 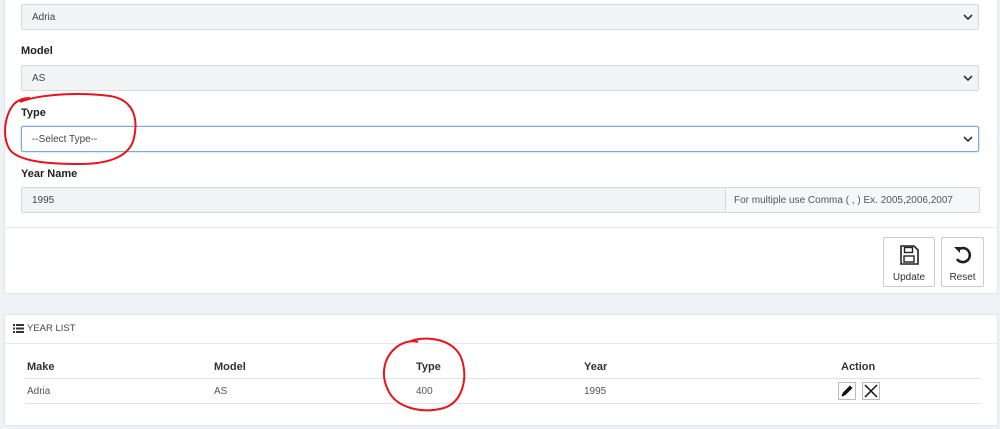 I want to click on close-icon, so click(x=871, y=391).